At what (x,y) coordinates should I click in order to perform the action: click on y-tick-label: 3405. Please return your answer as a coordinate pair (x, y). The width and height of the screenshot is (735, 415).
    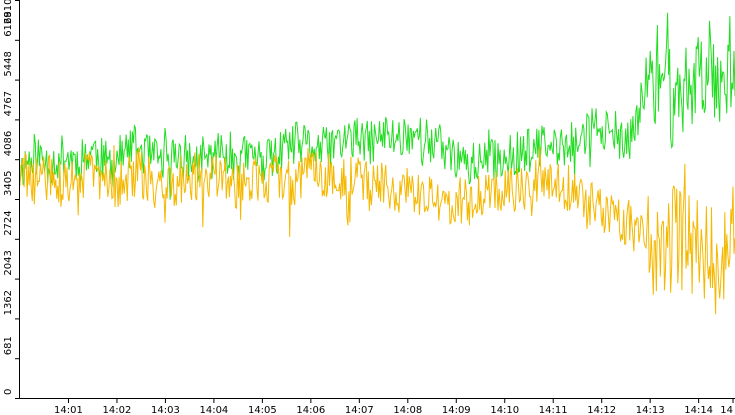
    Looking at the image, I should click on (8, 183).